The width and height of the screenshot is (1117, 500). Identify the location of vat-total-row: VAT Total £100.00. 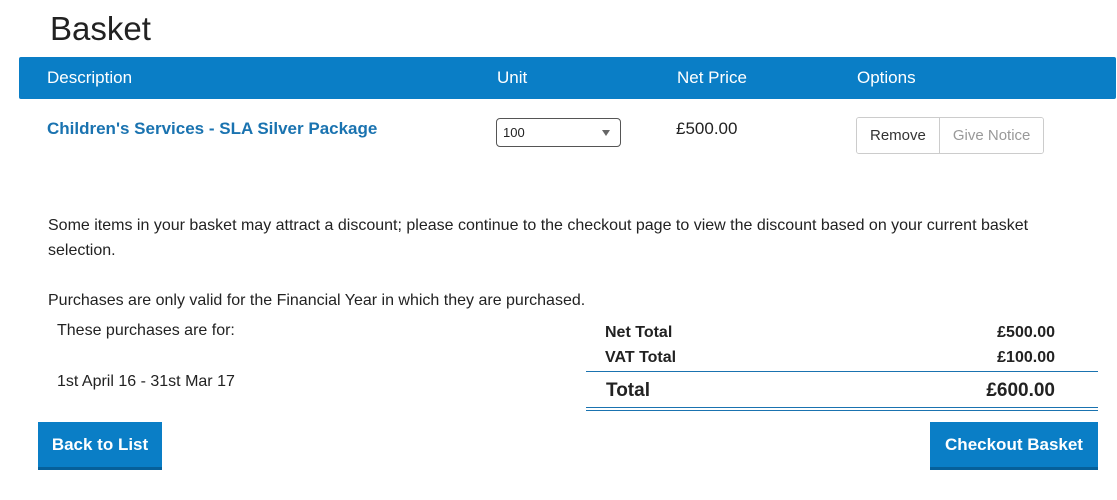
(842, 359).